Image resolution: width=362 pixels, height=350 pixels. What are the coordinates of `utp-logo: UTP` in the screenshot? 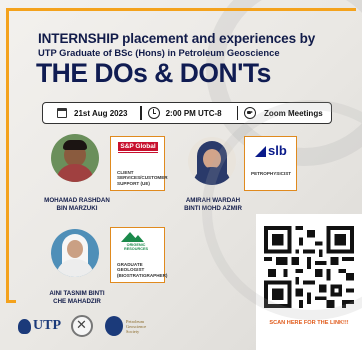 It's located at (39, 326).